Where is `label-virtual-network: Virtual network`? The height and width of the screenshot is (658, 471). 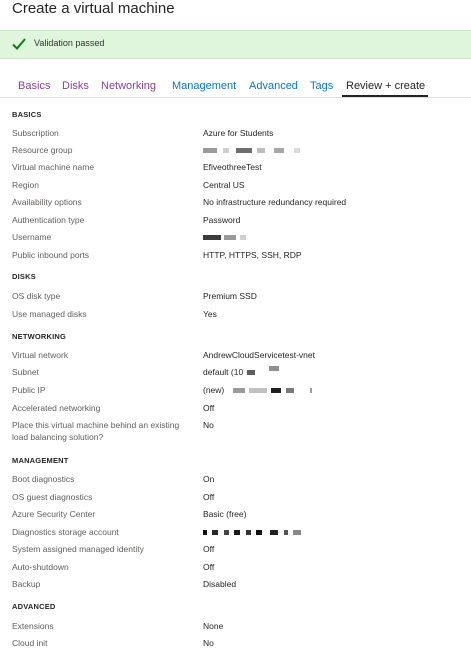
label-virtual-network: Virtual network is located at coordinates (40, 355).